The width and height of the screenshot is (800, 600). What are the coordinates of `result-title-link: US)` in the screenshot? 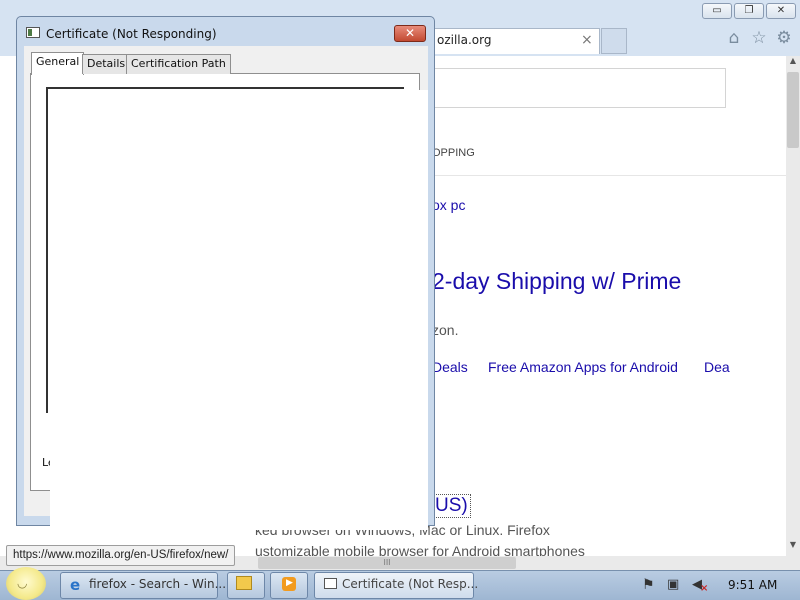 It's located at (451, 506).